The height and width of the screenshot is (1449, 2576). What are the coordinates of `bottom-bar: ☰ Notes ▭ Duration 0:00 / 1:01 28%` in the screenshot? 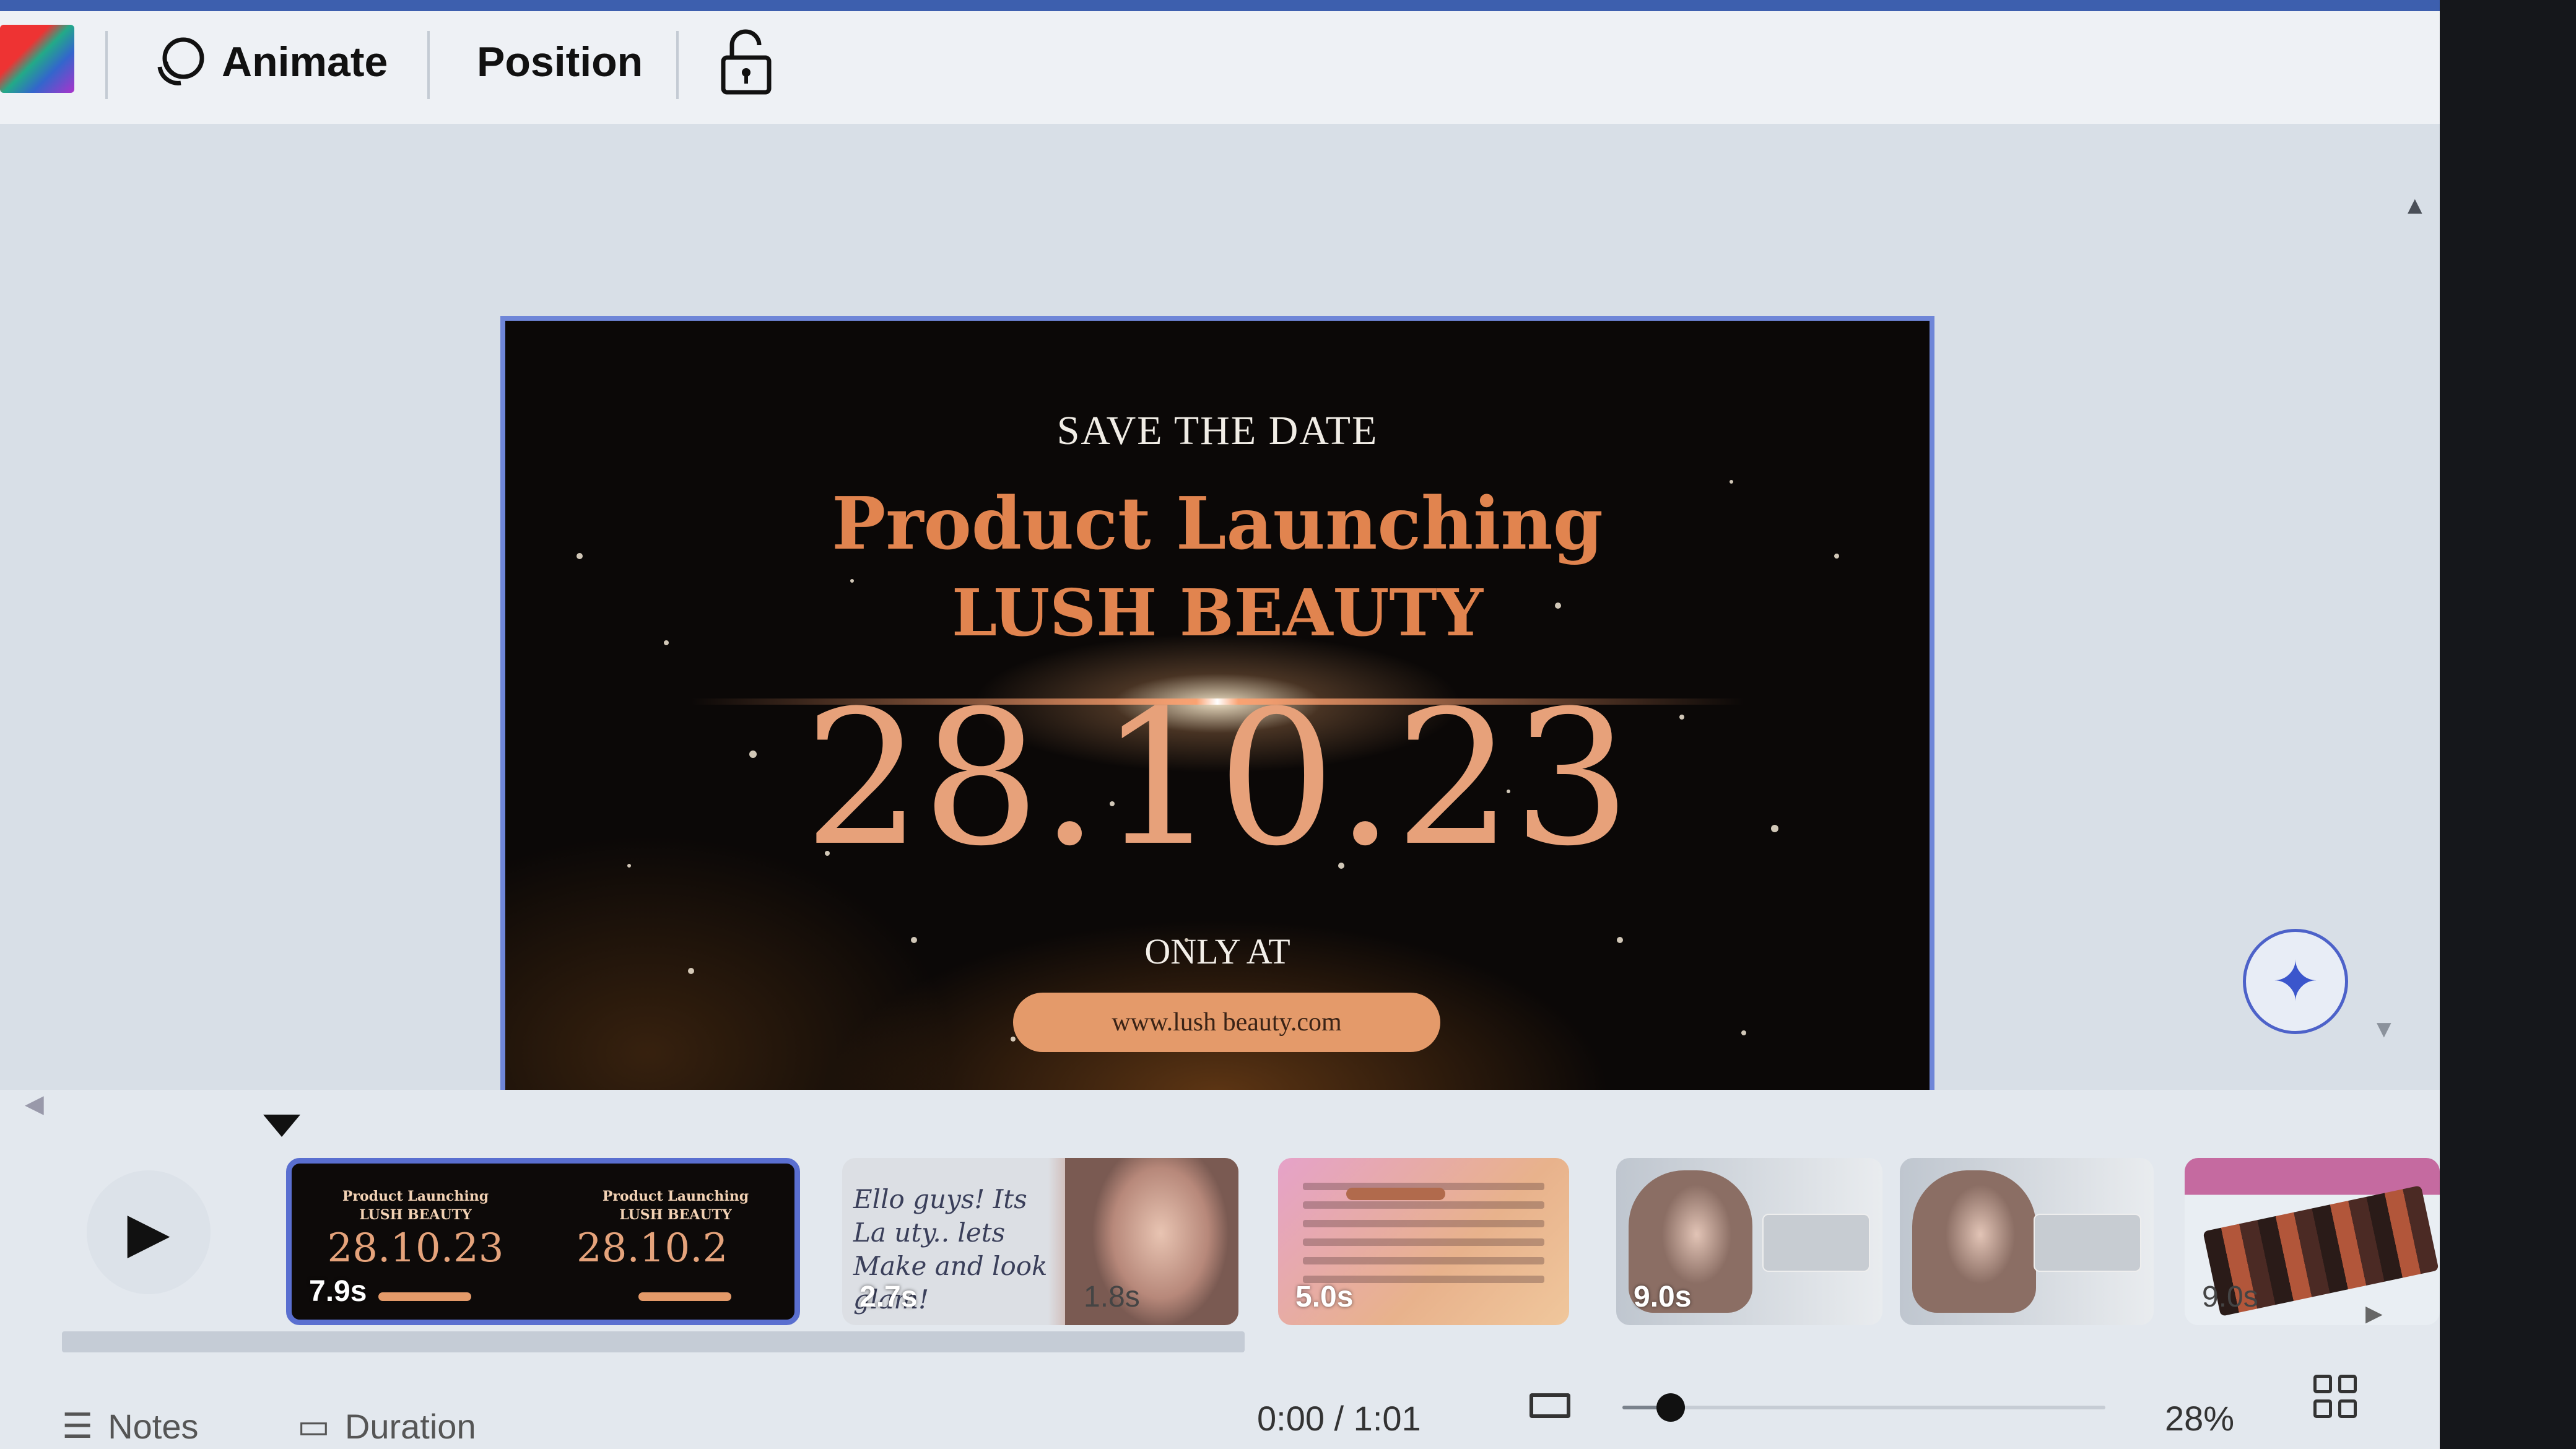 It's located at (1220, 1421).